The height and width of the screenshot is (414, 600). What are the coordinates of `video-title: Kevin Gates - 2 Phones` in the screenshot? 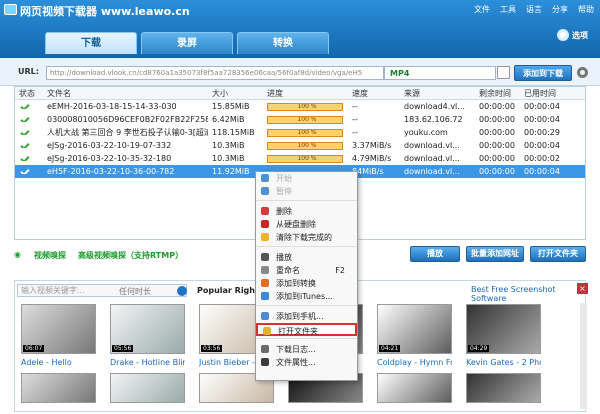 It's located at (503, 362).